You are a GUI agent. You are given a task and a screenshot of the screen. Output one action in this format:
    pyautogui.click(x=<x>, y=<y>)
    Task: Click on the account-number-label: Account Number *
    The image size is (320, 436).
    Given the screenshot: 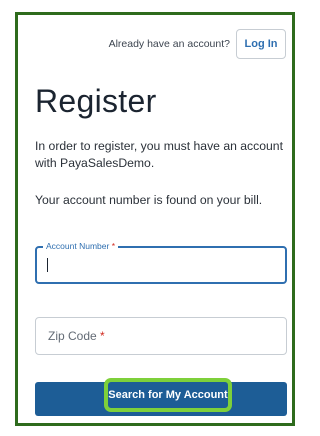 What is the action you would take?
    pyautogui.click(x=80, y=246)
    